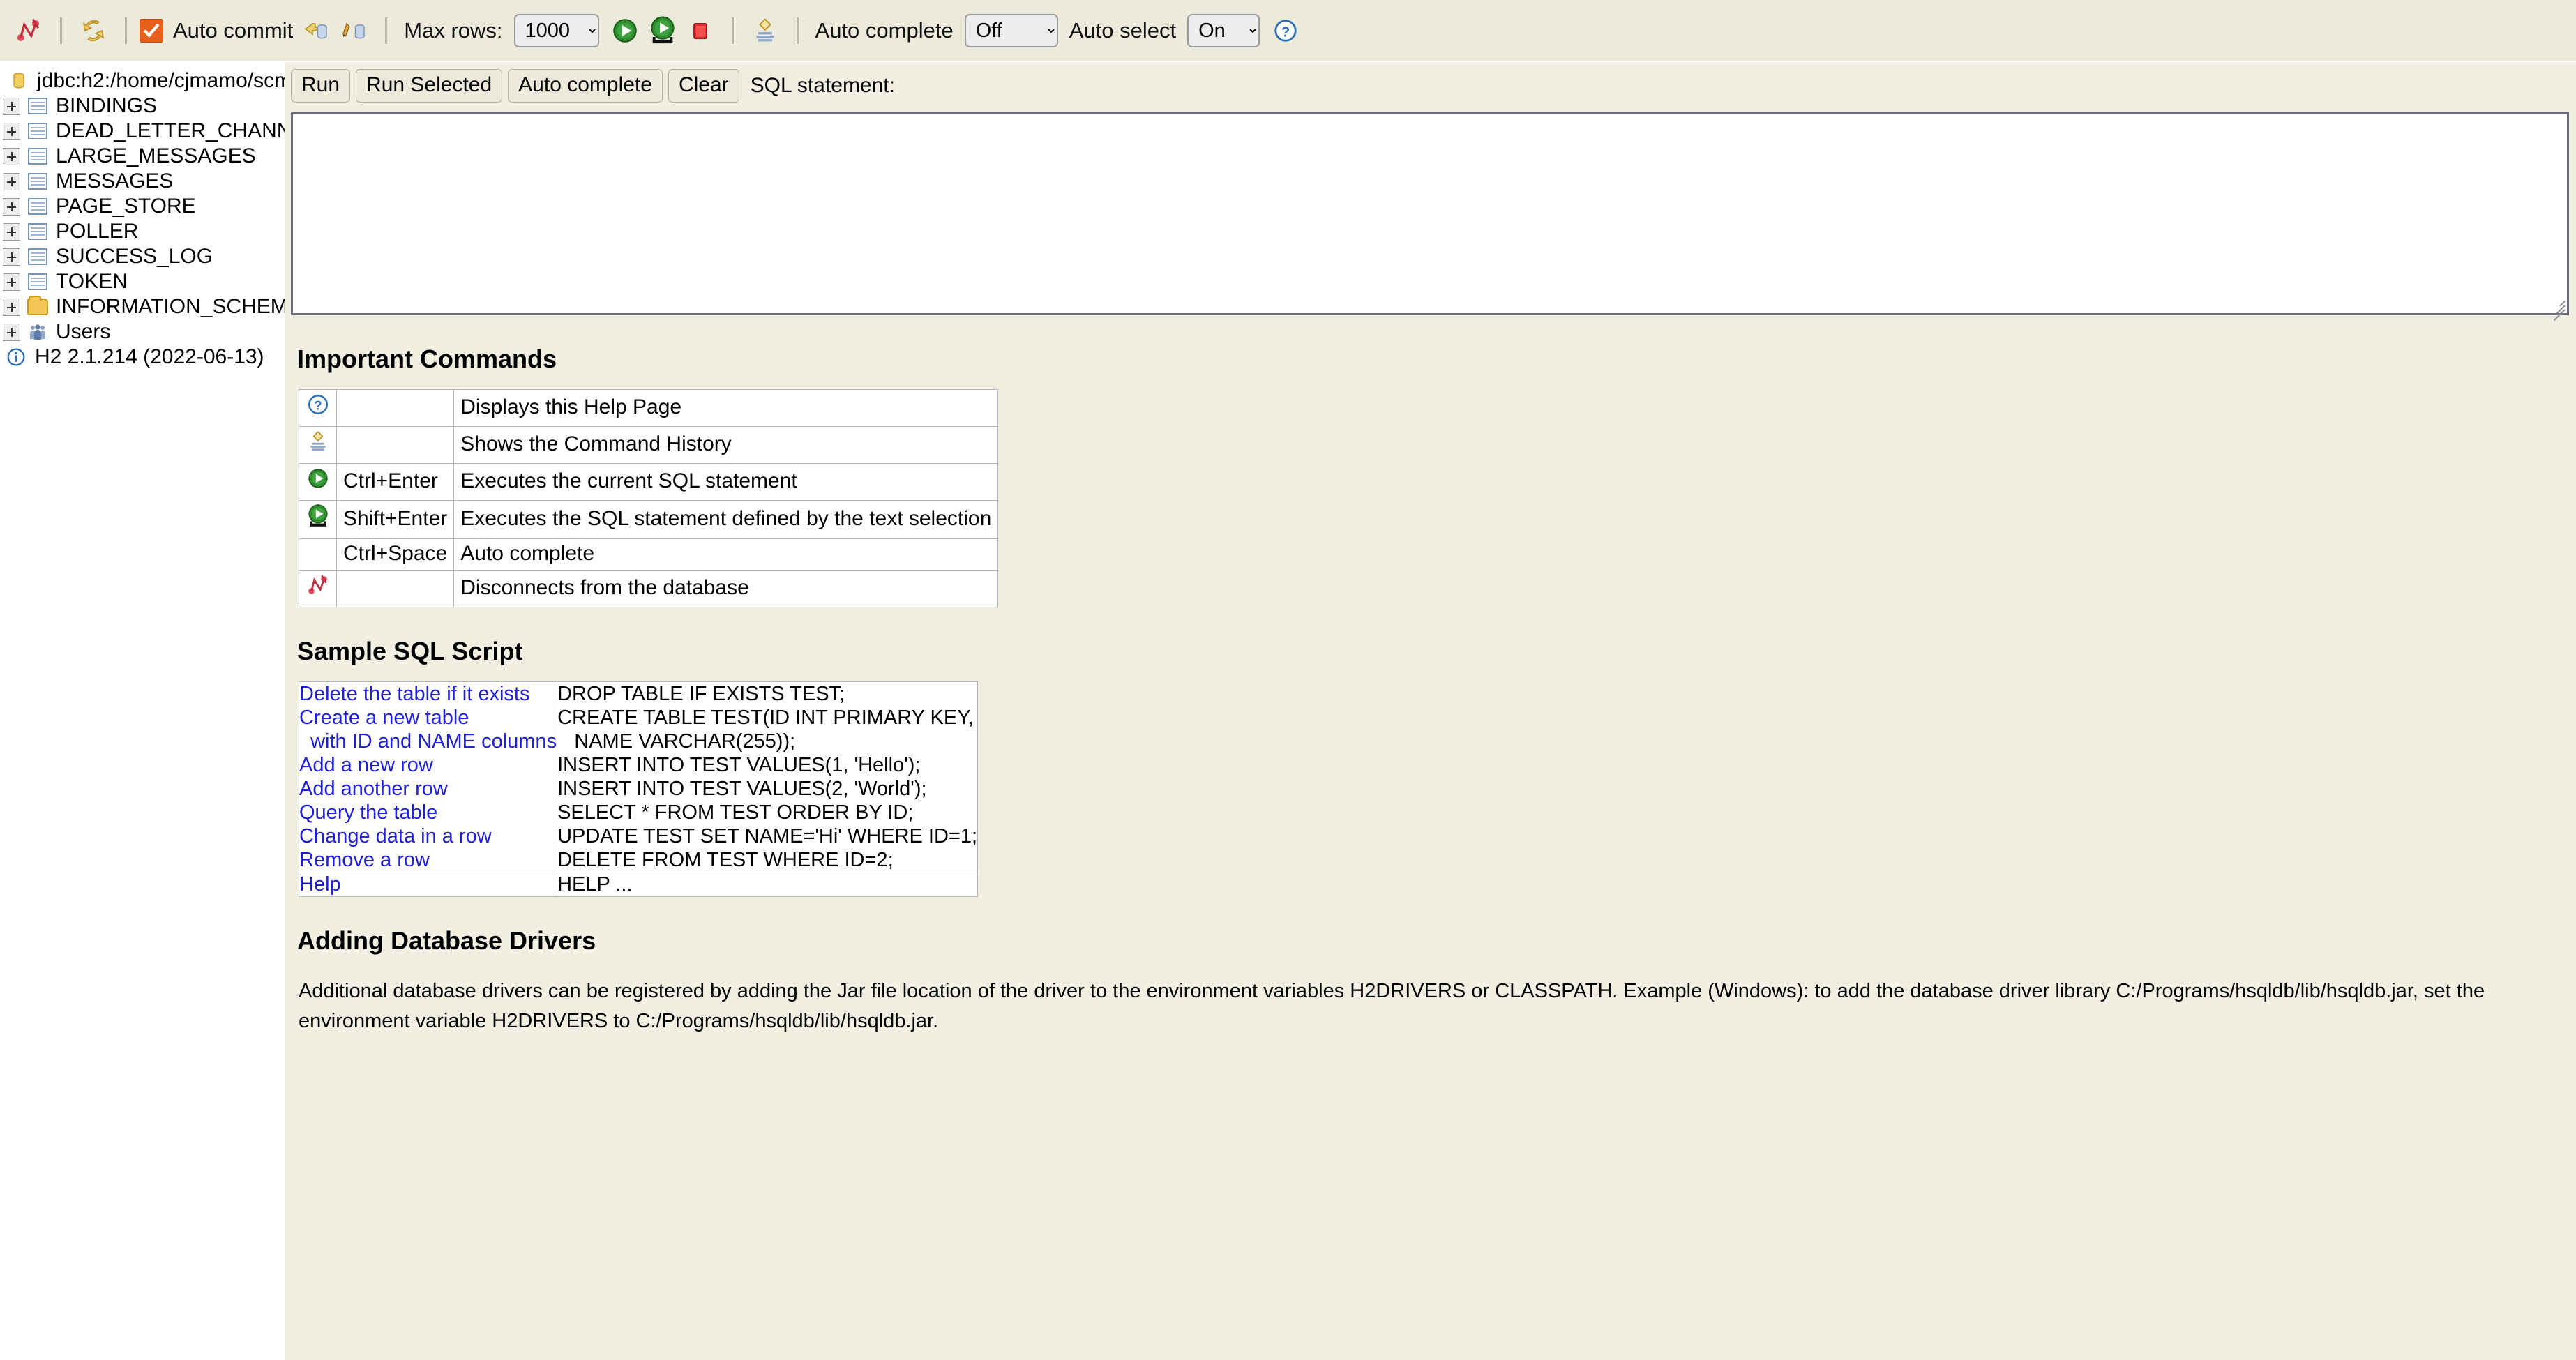  Describe the element at coordinates (428, 718) in the screenshot. I see `script-description-link: Create a new table` at that location.